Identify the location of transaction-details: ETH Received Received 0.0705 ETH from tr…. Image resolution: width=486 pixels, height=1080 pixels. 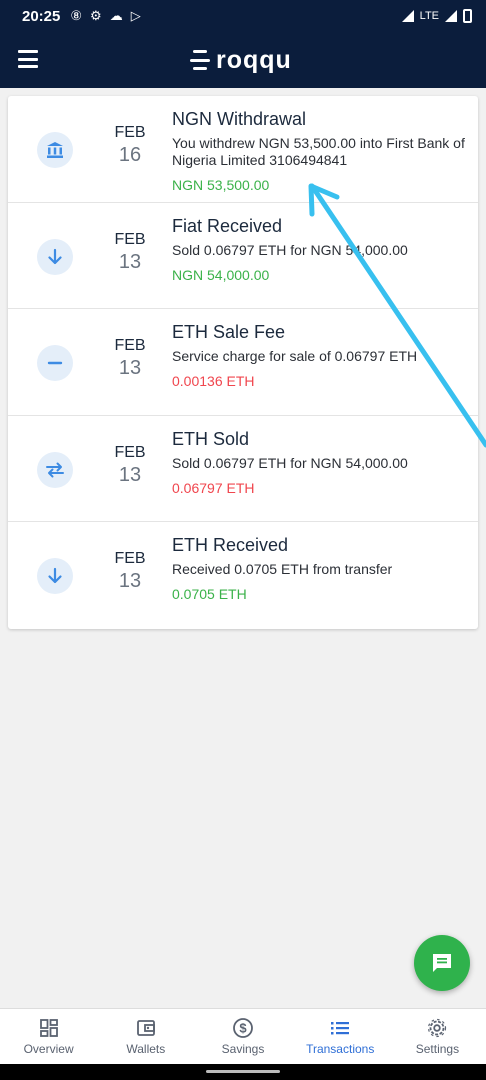
(322, 568).